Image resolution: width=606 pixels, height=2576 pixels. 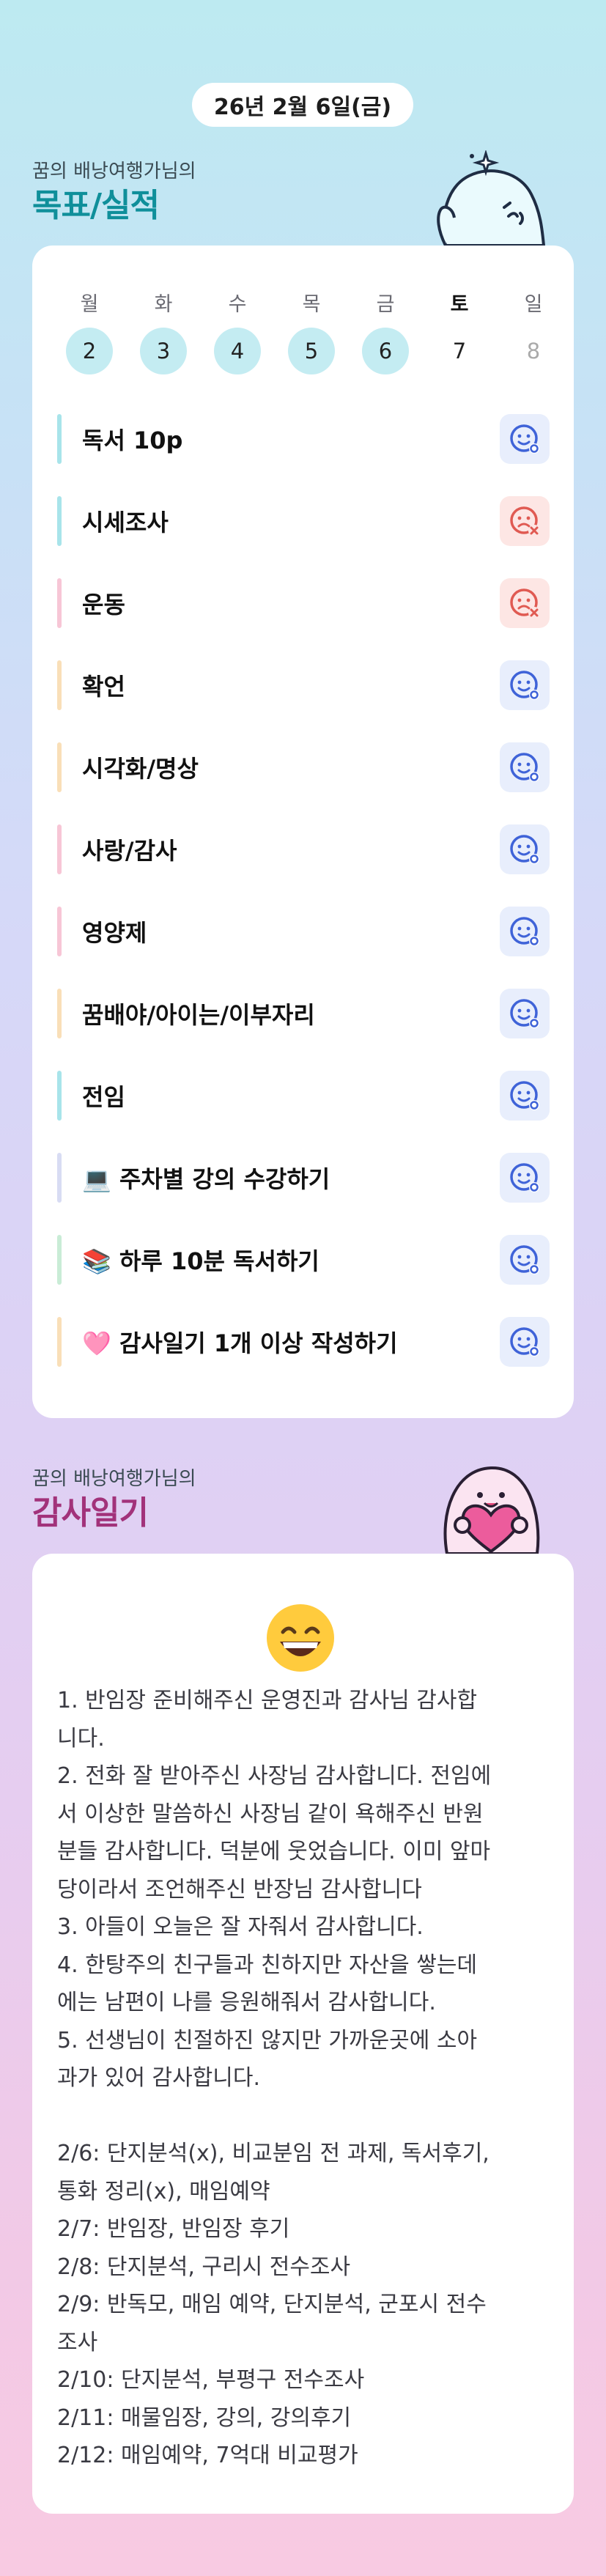 I want to click on day-number: 6, so click(x=385, y=351).